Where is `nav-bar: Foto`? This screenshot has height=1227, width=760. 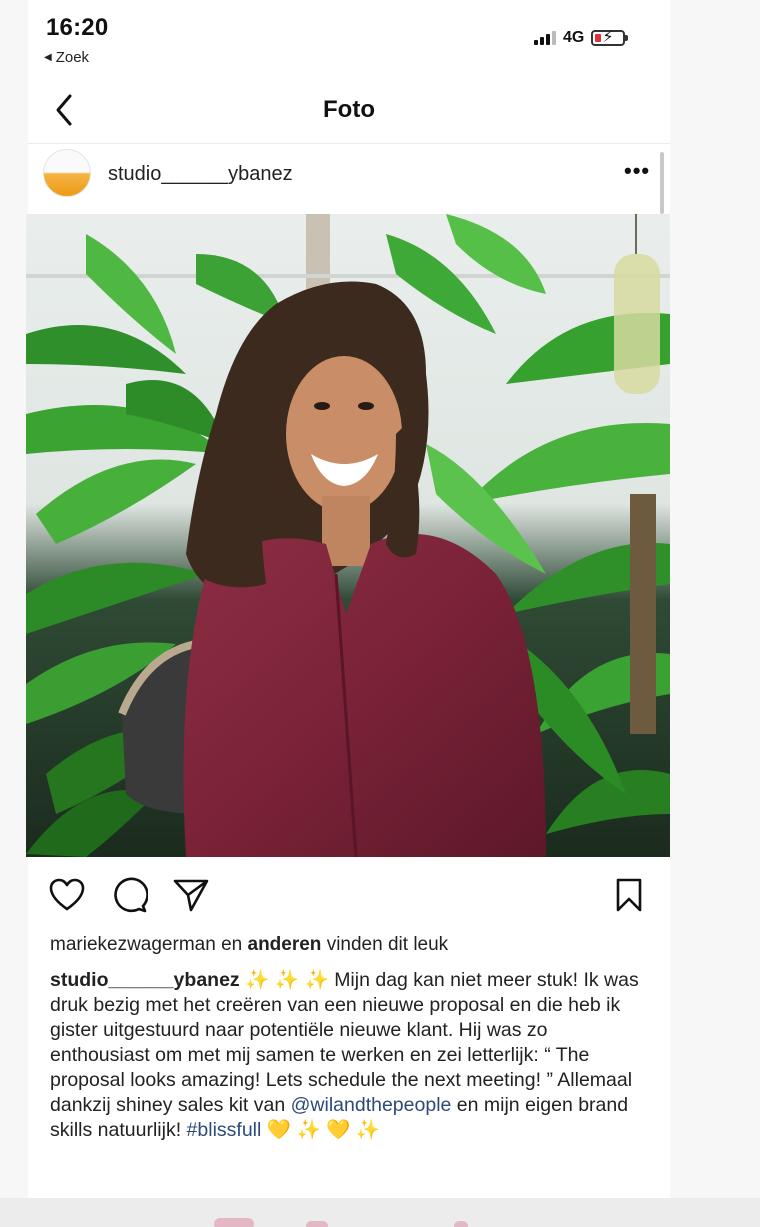 nav-bar: Foto is located at coordinates (349, 112).